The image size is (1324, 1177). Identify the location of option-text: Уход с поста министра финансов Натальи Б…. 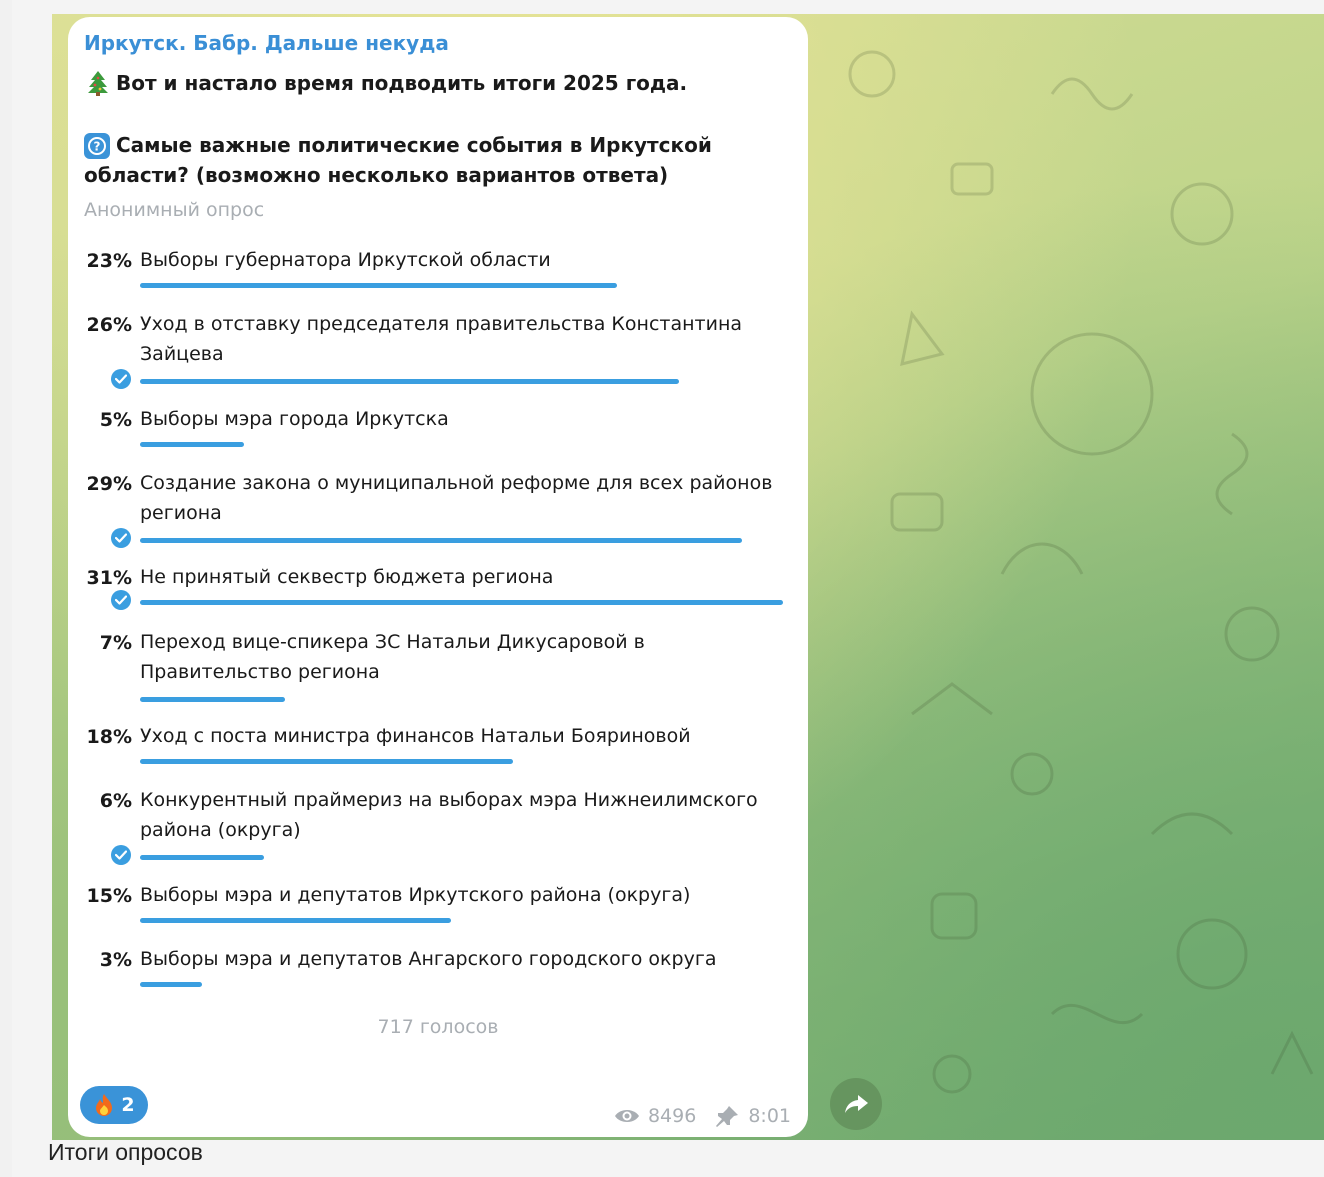
(415, 736).